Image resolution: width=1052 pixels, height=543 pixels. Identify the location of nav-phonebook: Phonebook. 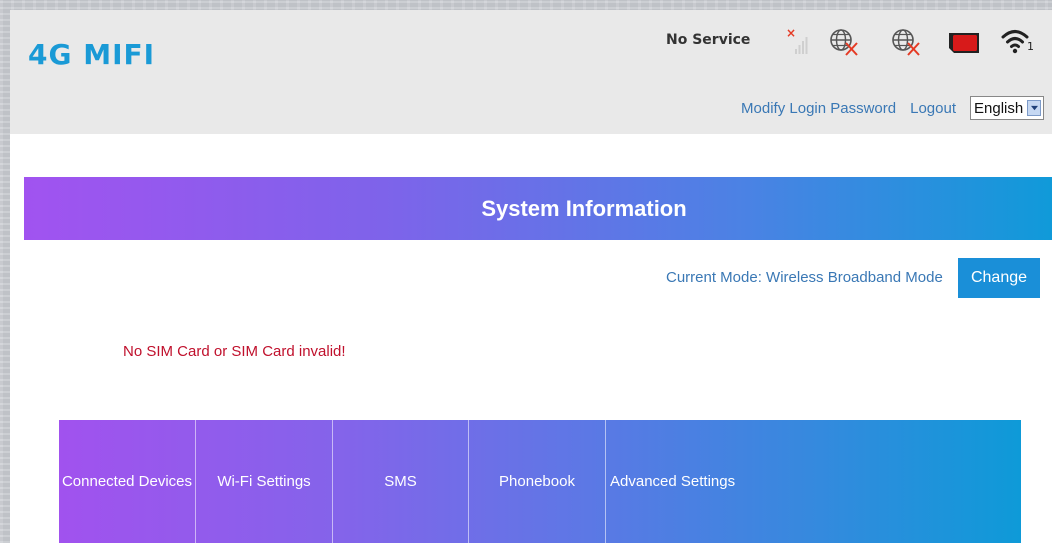
(537, 481).